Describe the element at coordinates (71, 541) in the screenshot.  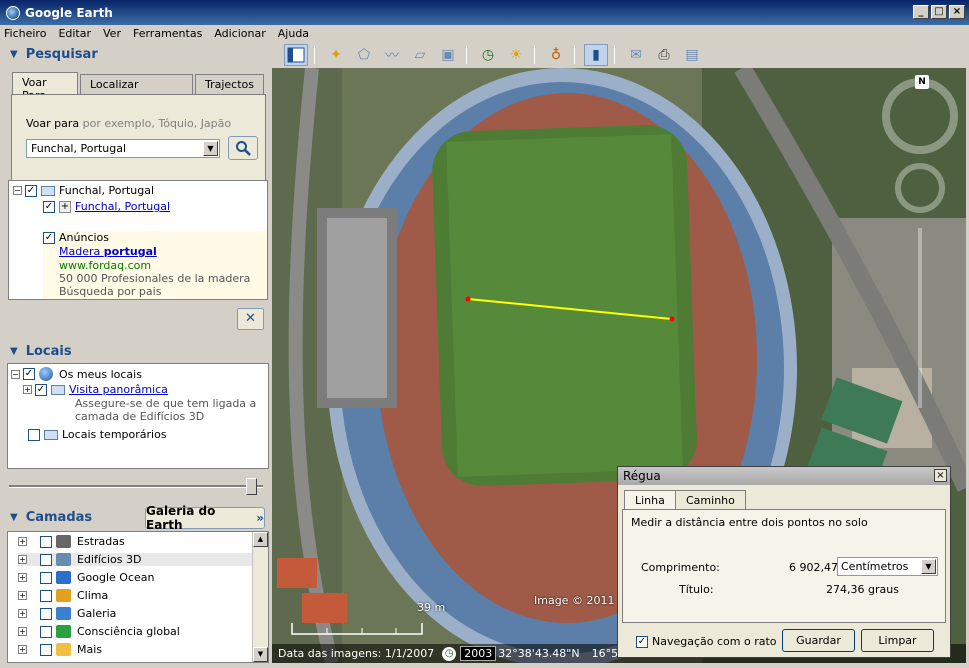
I see `layer-row: + Estradas` at that location.